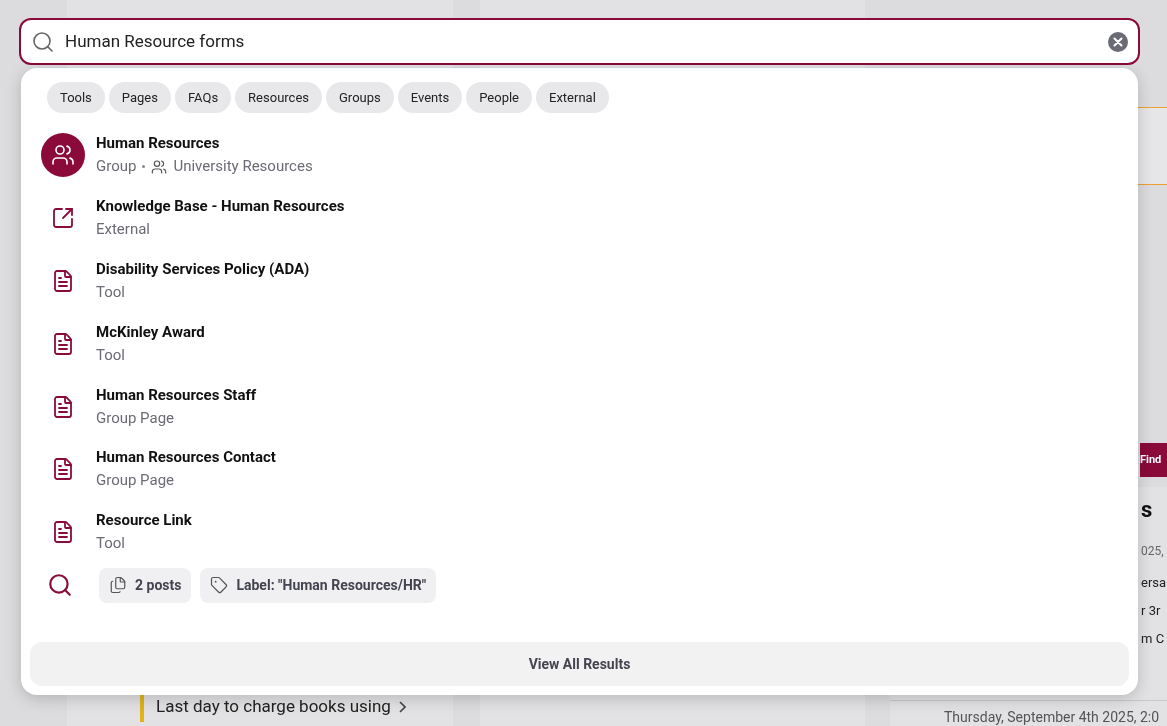 The height and width of the screenshot is (726, 1167). I want to click on event-text: r 3r, so click(1151, 611).